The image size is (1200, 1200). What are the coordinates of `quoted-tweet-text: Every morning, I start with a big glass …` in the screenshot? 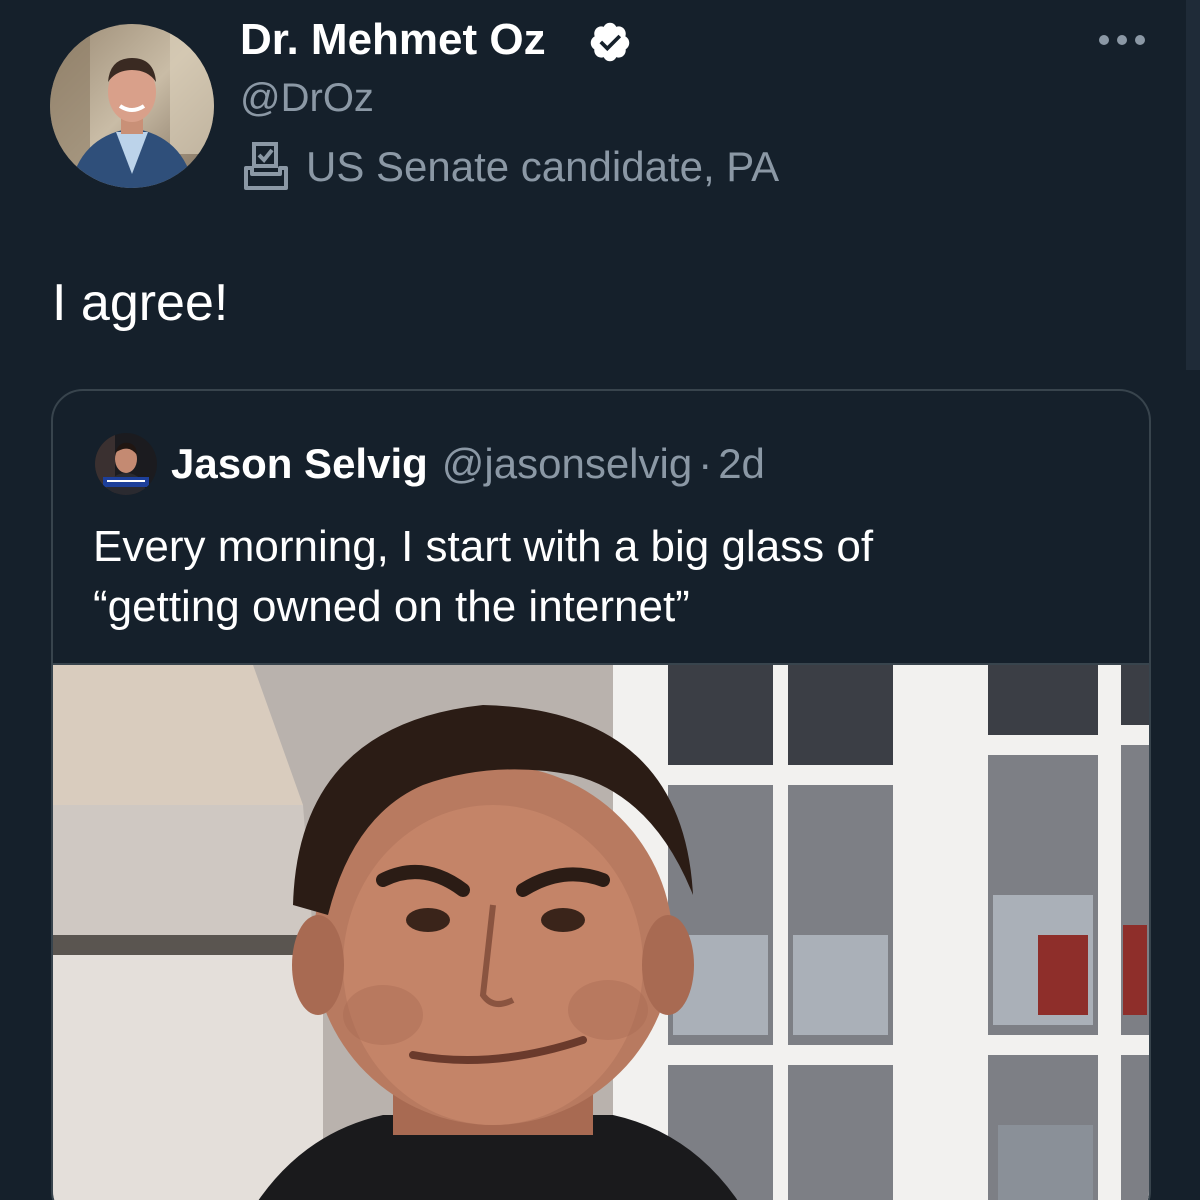 It's located at (593, 577).